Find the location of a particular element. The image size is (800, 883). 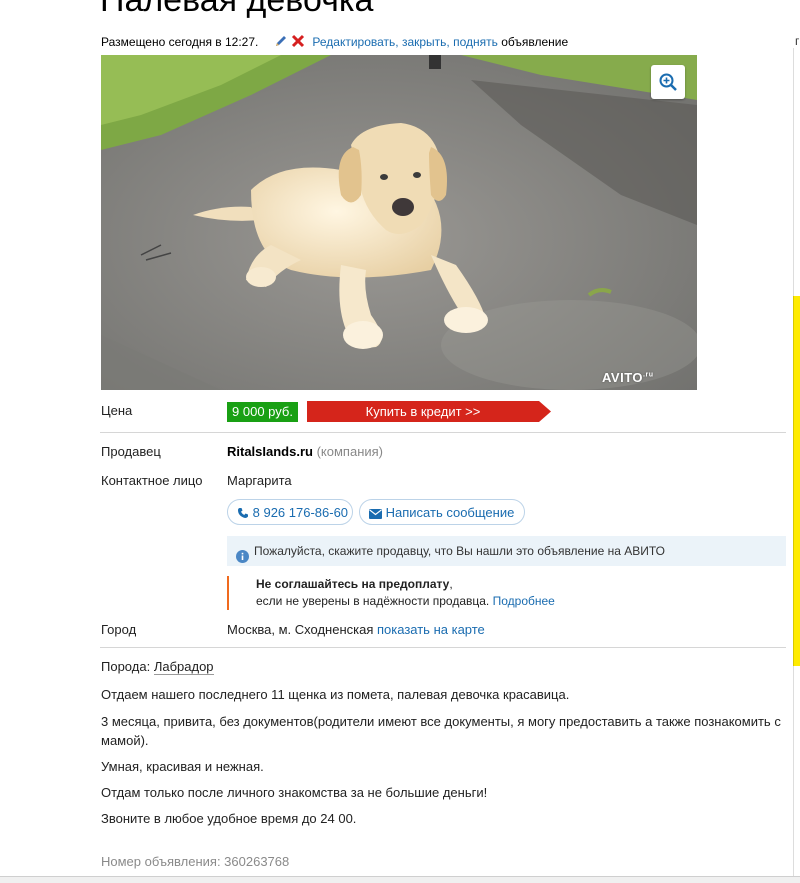

ad-number: Номер объявления: 360263768 is located at coordinates (195, 861).